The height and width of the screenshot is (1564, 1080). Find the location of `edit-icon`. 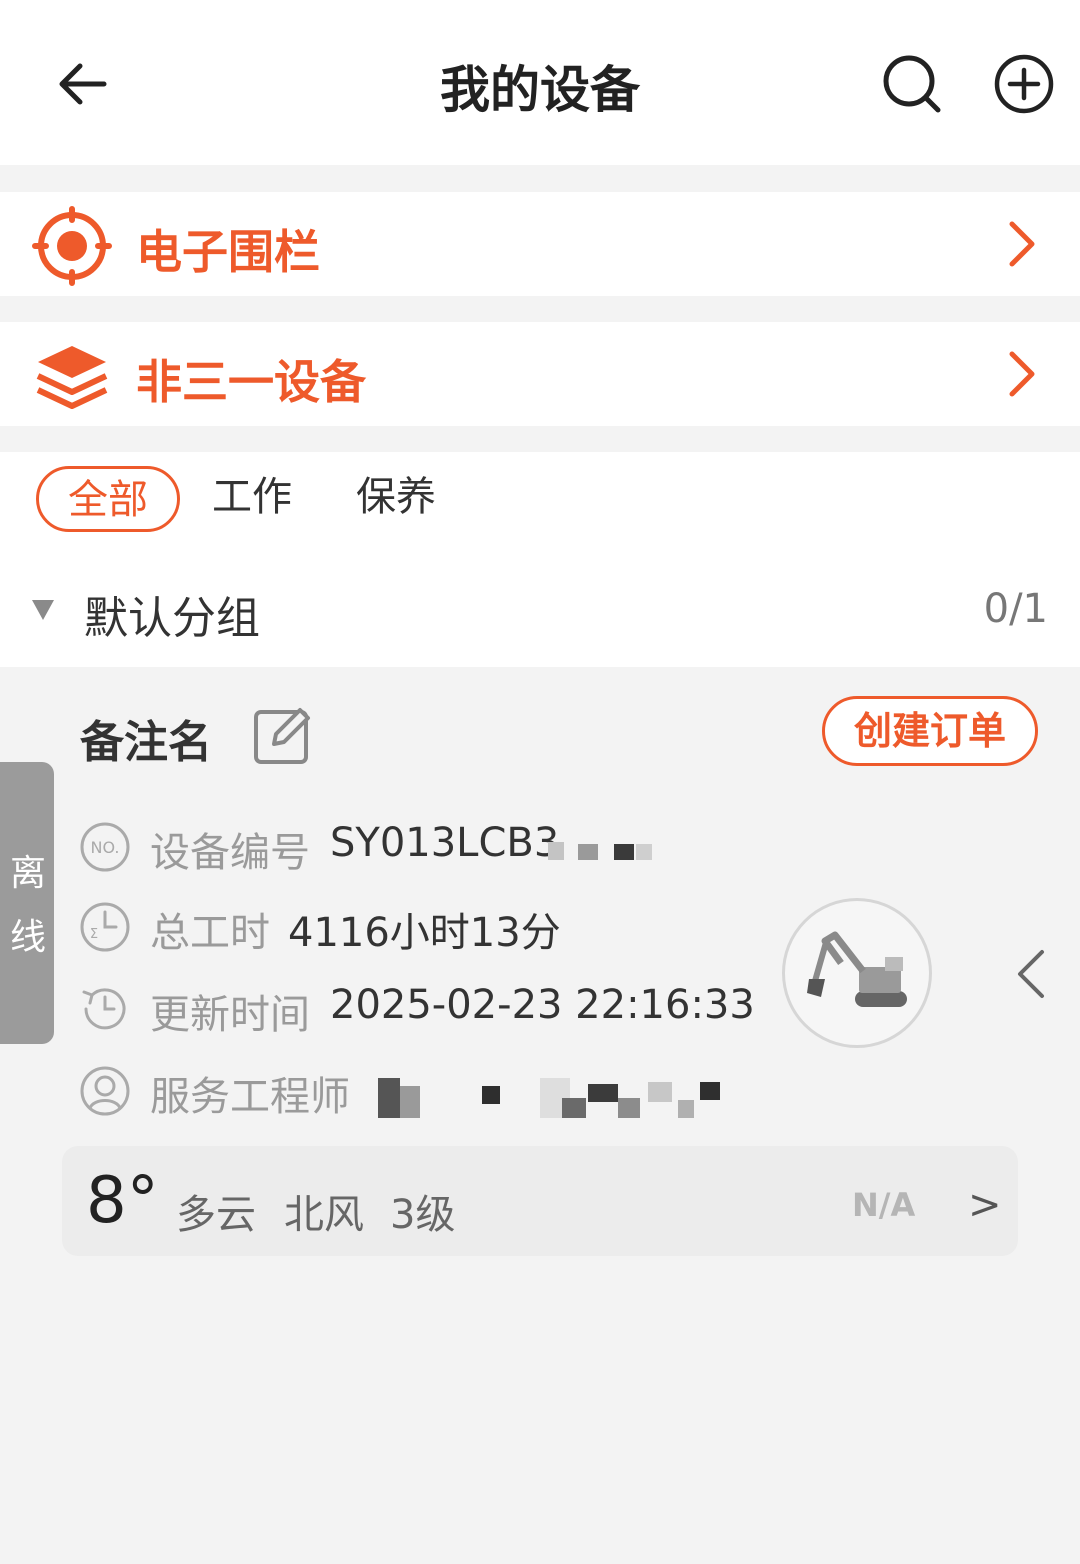

edit-icon is located at coordinates (283, 735).